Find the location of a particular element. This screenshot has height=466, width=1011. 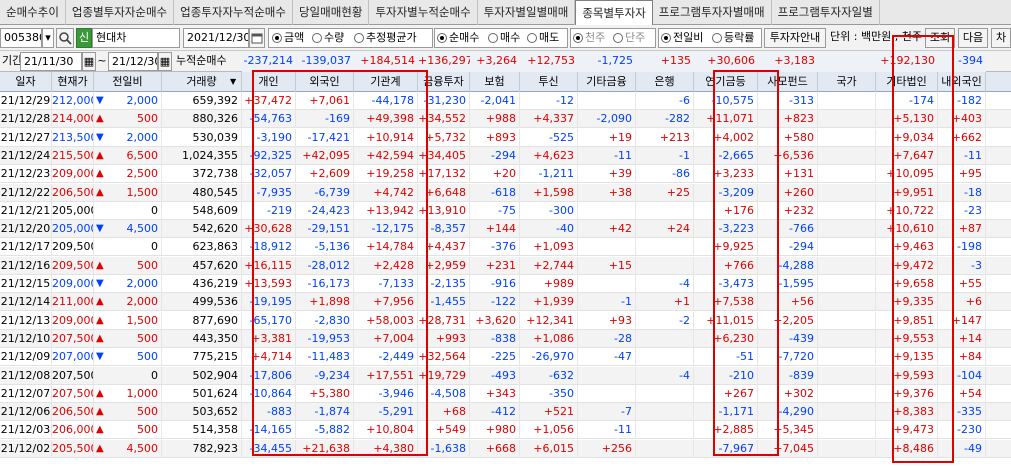

search-icon is located at coordinates (65, 38).